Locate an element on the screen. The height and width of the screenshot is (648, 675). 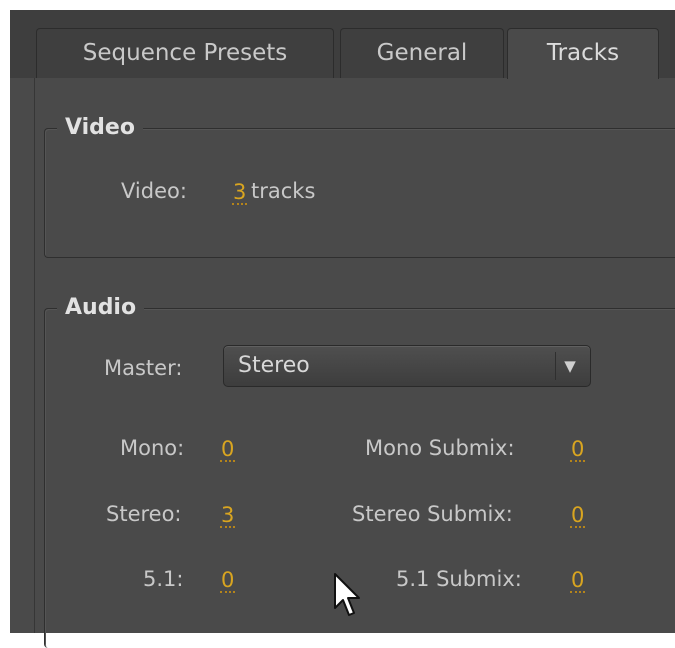
chevron-down-icon: ▼ is located at coordinates (569, 366).